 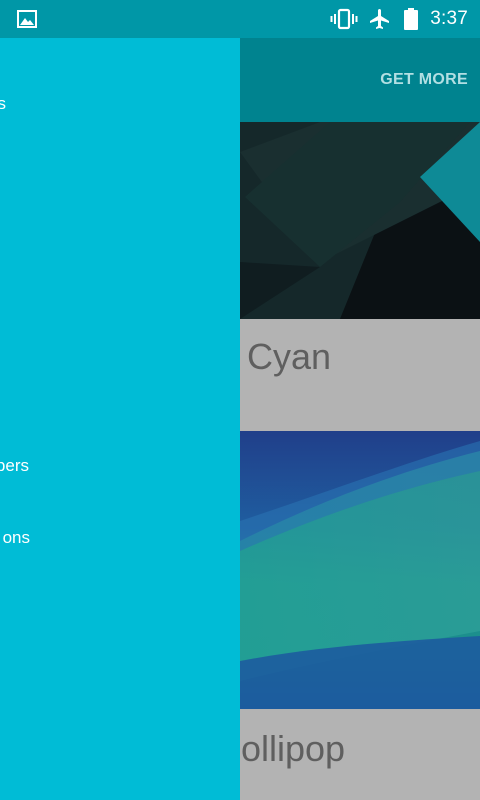 I want to click on drawer-item: s, so click(x=3, y=104).